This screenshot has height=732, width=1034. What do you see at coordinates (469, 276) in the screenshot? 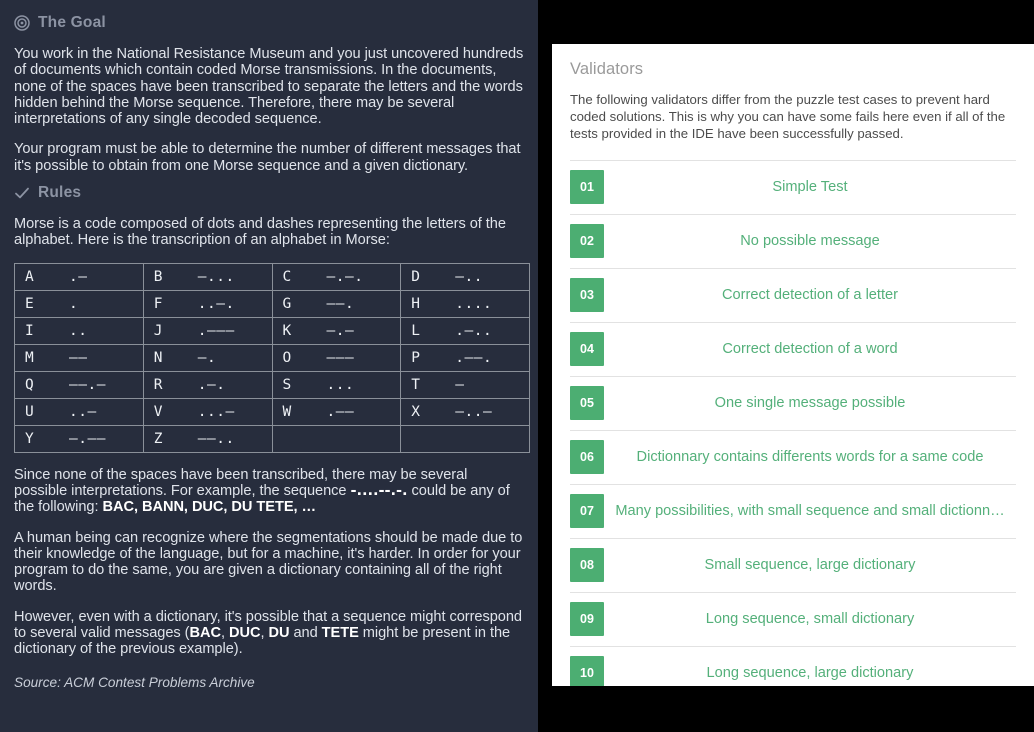
I see `morse-code: —..` at bounding box center [469, 276].